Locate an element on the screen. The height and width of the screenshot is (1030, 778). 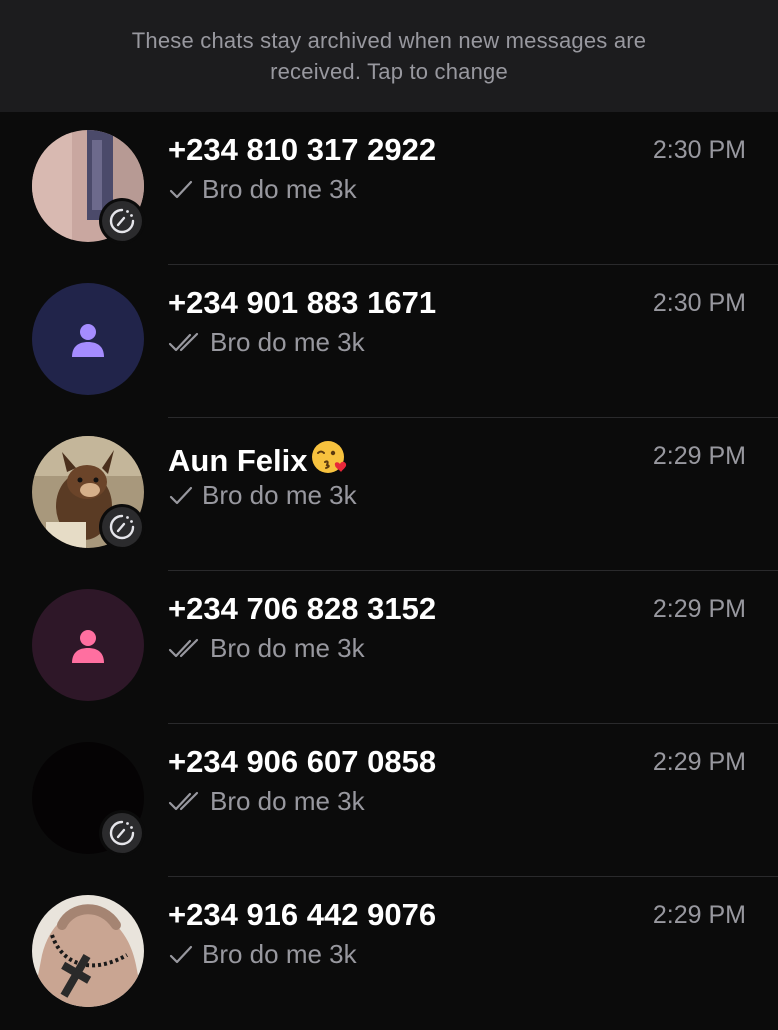
kissing-face-emoji-icon is located at coordinates (329, 461).